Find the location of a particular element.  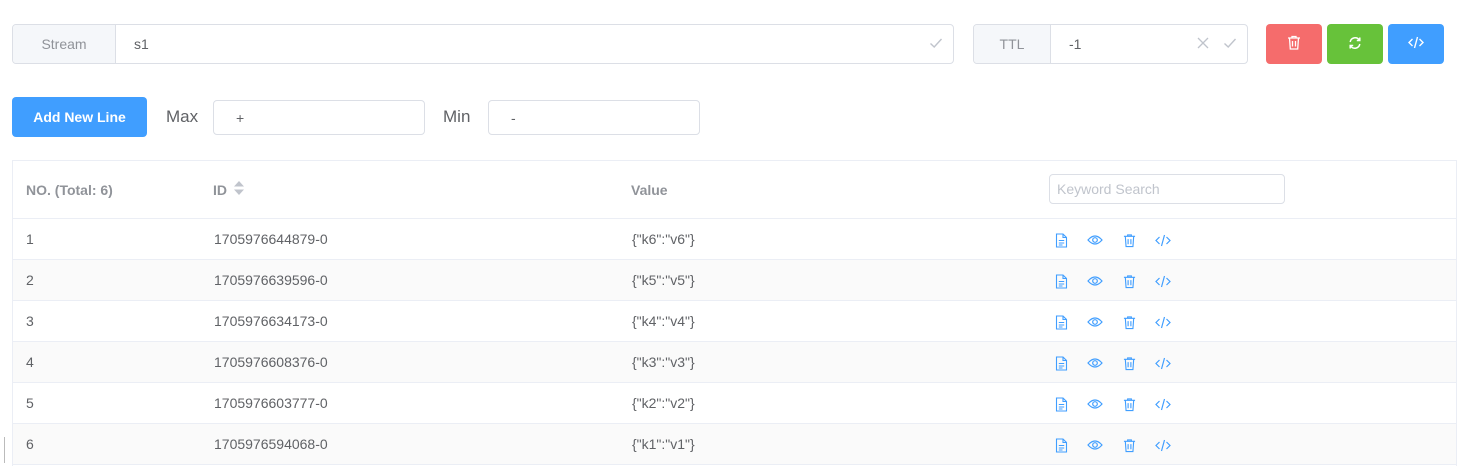

column-header-id-label: ID is located at coordinates (220, 189).